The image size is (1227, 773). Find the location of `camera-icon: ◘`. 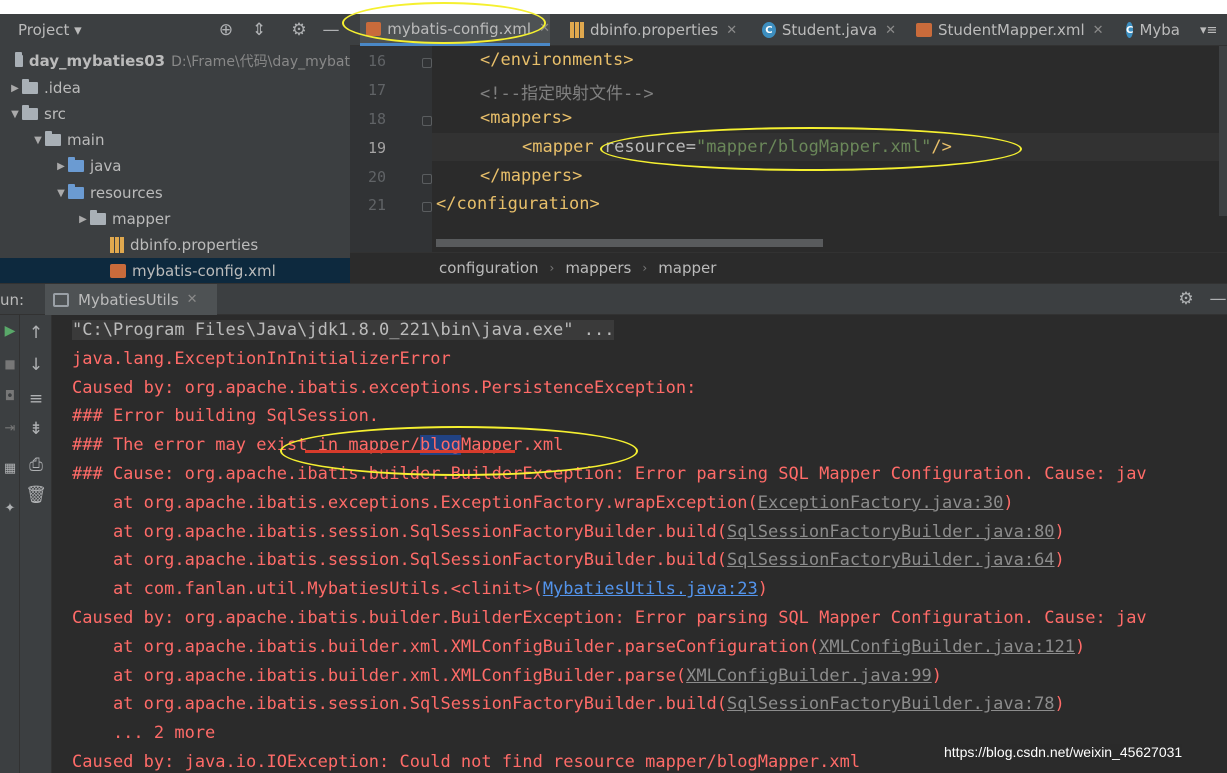

camera-icon: ◘ is located at coordinates (10, 396).